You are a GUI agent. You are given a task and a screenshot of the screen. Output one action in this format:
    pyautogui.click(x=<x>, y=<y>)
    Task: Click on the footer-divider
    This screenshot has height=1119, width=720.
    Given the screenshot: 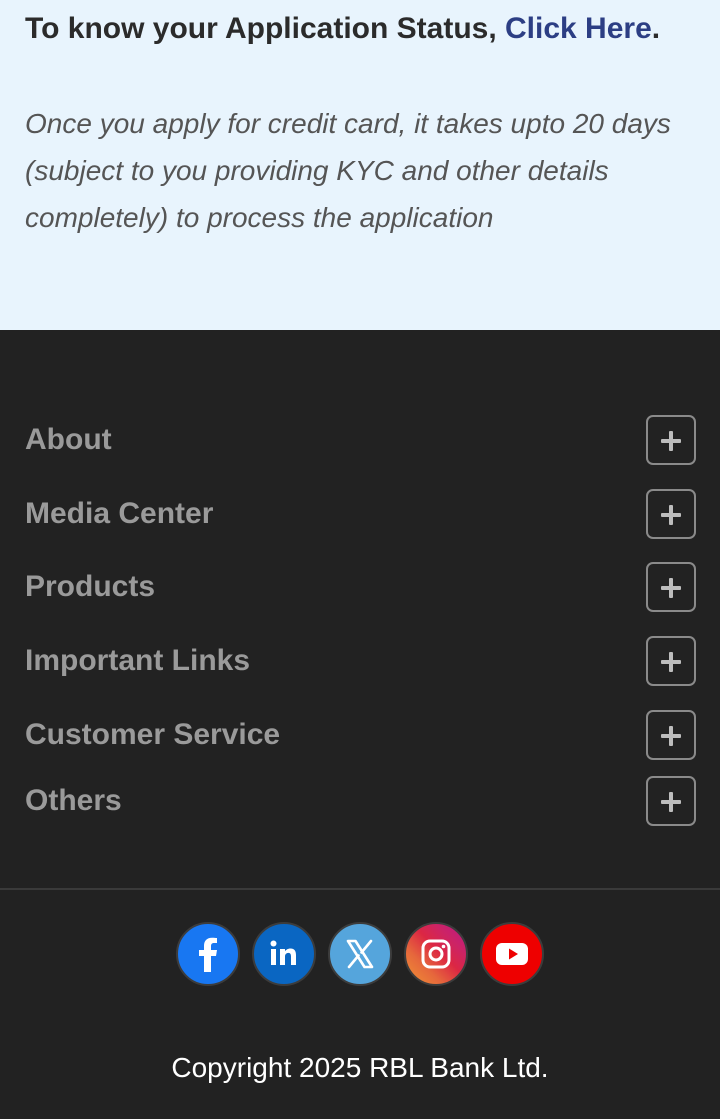 What is the action you would take?
    pyautogui.click(x=360, y=889)
    